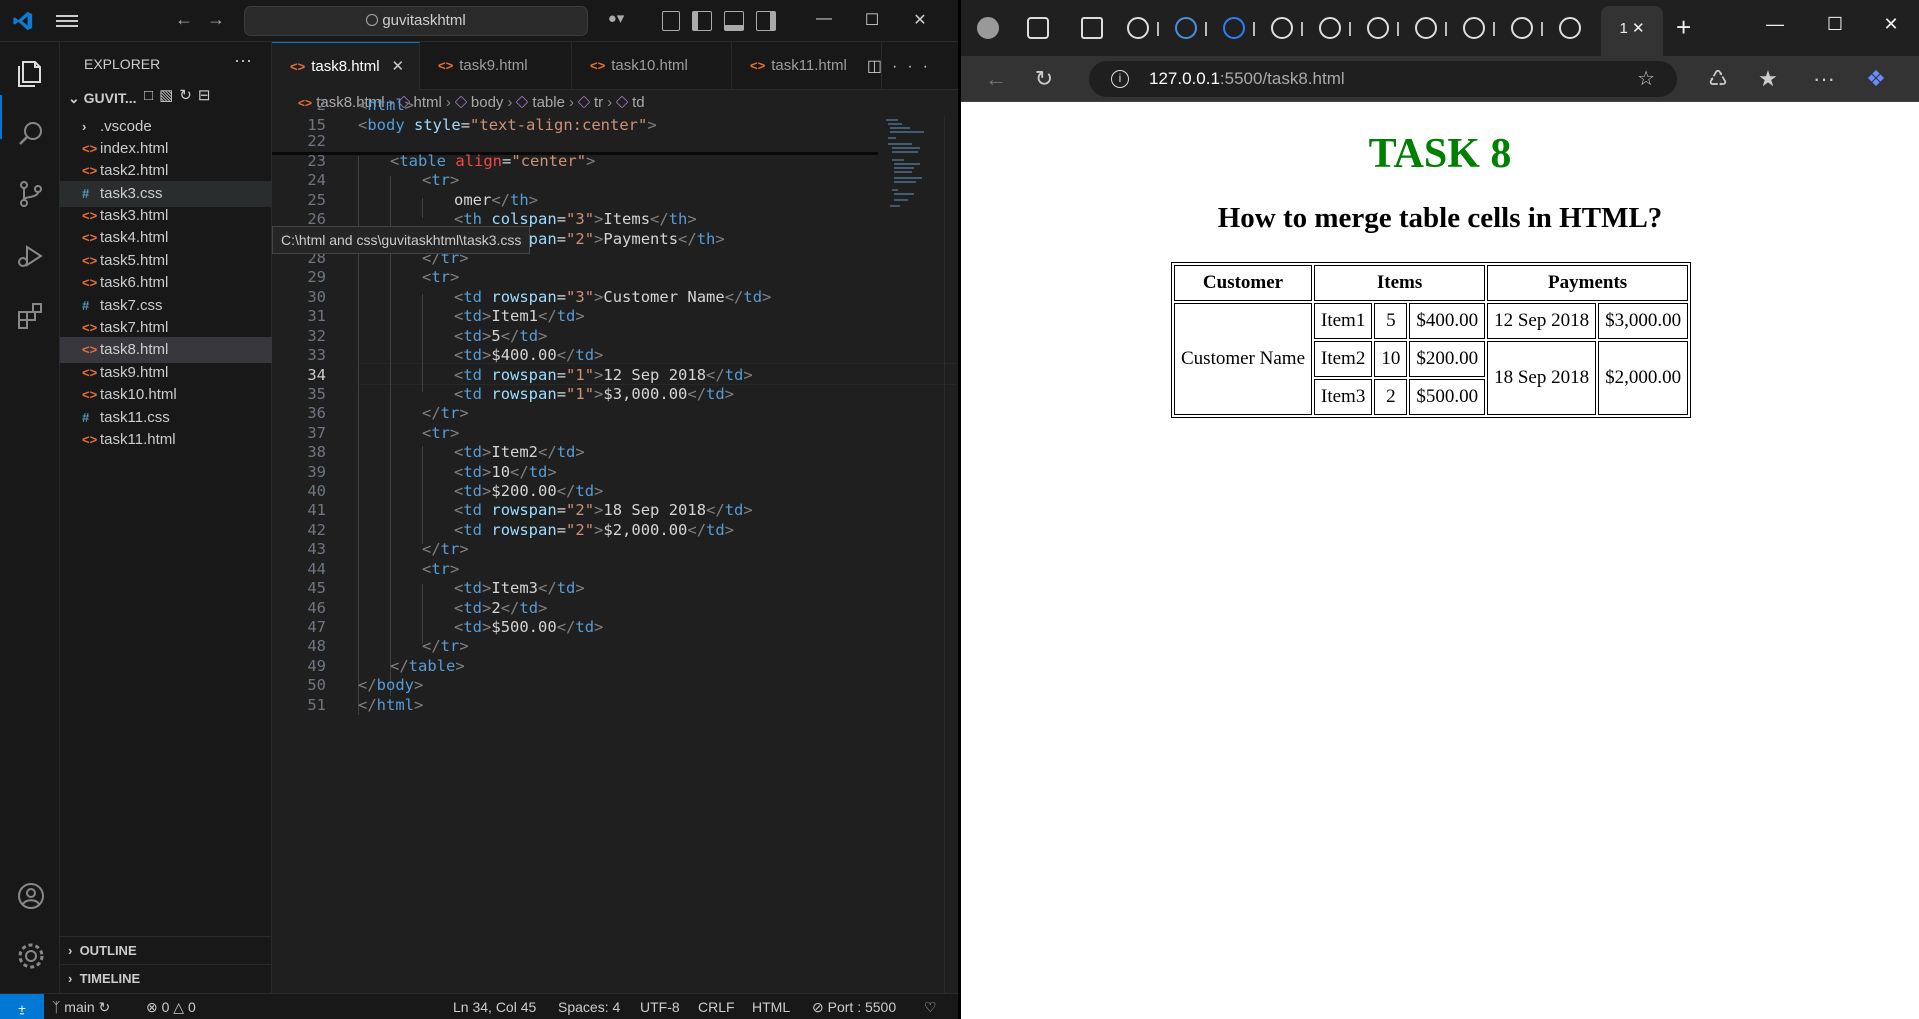 The image size is (1919, 1019). Describe the element at coordinates (31, 956) in the screenshot. I see `settings-gear-icon` at that location.